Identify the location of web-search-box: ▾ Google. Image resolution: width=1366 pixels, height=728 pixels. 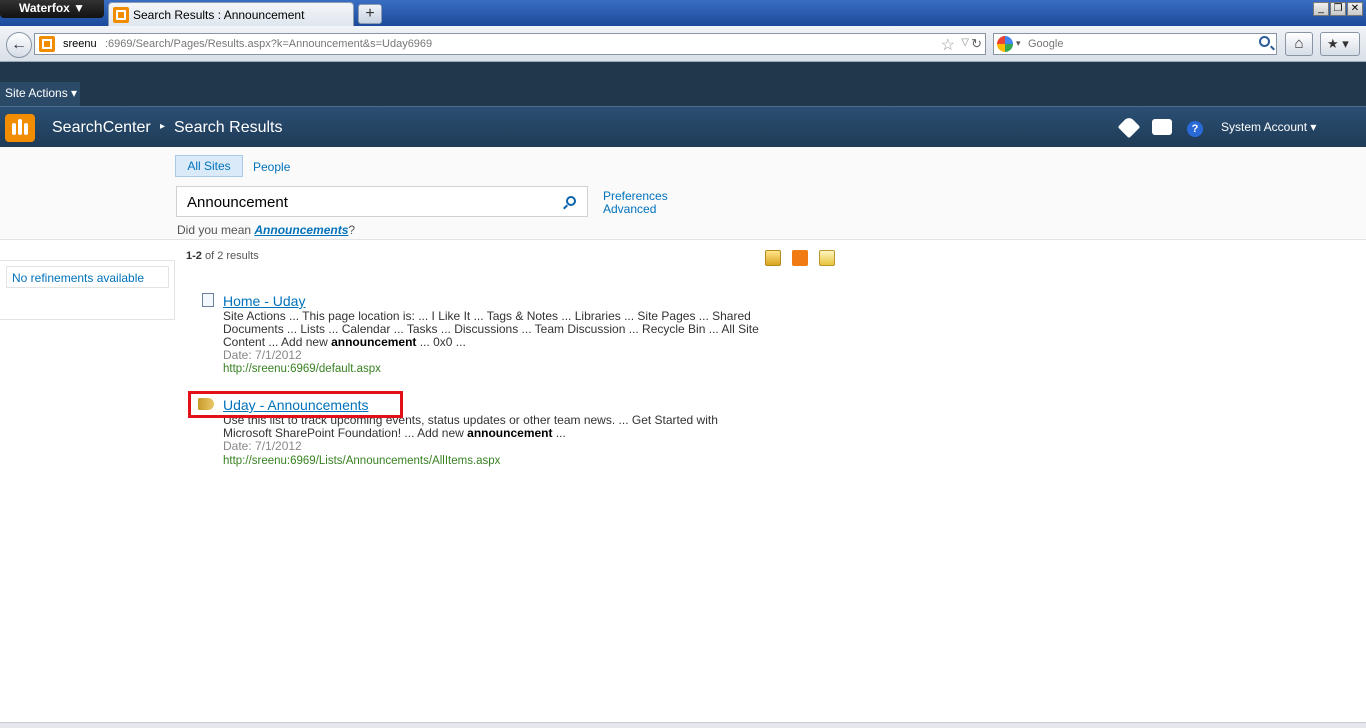
(1135, 44).